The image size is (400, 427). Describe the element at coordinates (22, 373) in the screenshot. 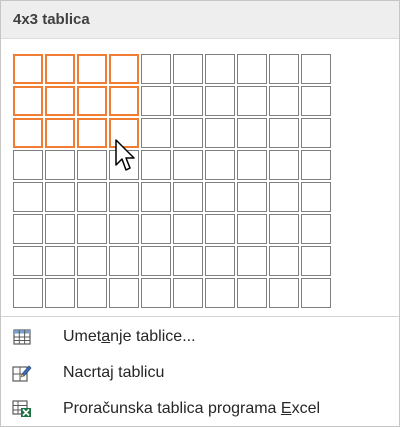

I see `draw-table-icon` at that location.